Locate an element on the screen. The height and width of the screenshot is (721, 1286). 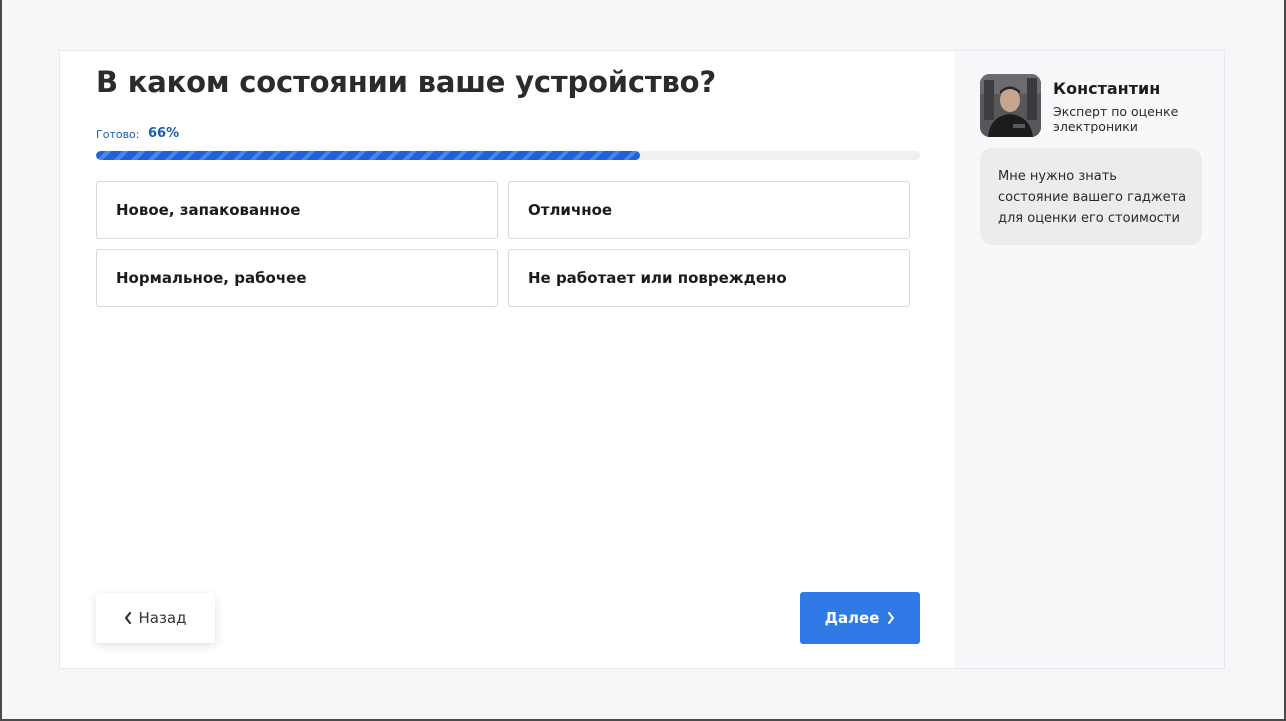
option-excellent: Отличное is located at coordinates (709, 210).